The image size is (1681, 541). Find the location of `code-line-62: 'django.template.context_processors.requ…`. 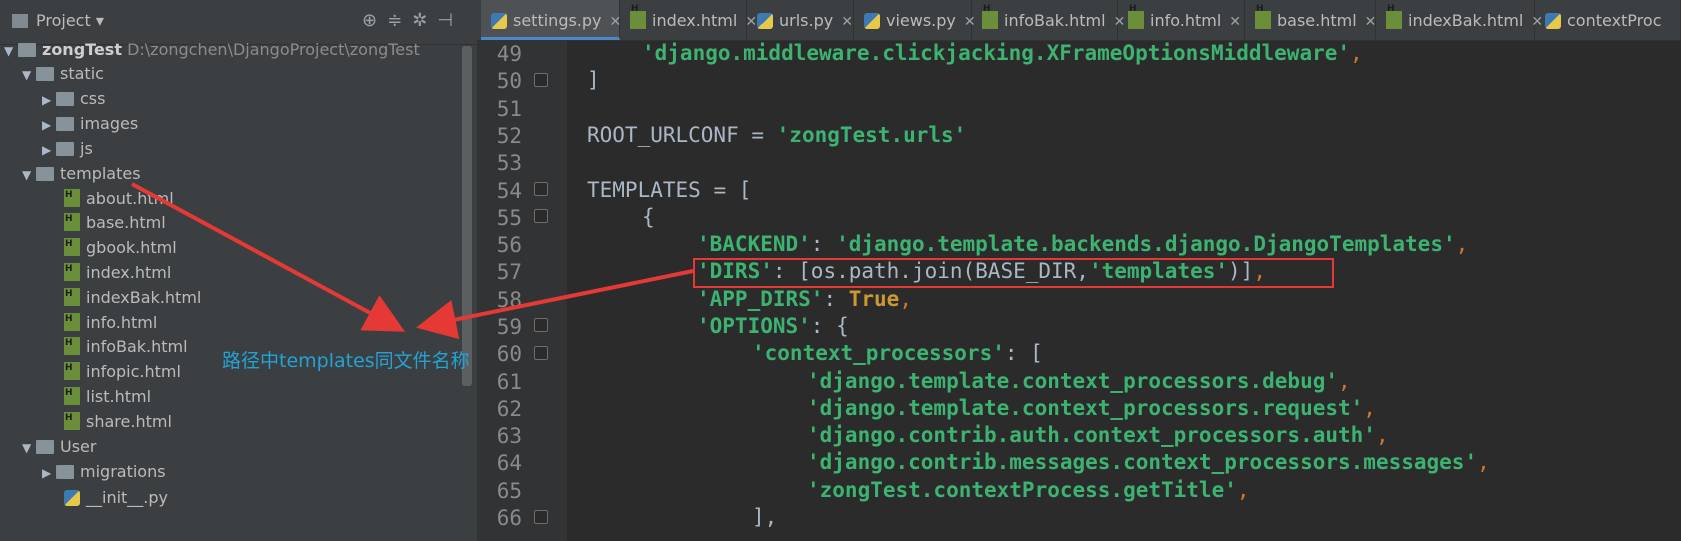

code-line-62: 'django.template.context_processors.requ… is located at coordinates (1091, 408).